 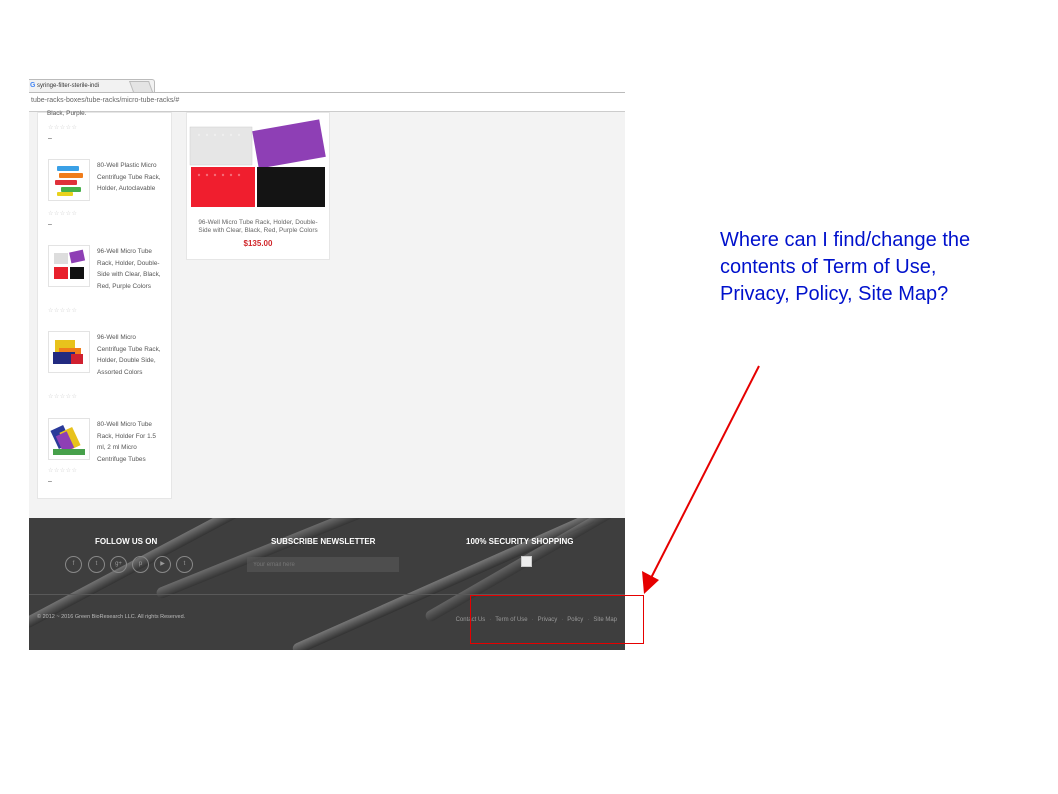 What do you see at coordinates (96, 564) in the screenshot?
I see `twitter-icon: t` at bounding box center [96, 564].